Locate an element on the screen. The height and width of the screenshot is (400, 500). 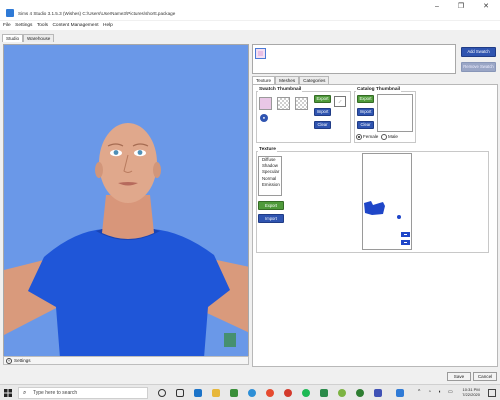
sim-right-iris is located at coordinates (140, 152).